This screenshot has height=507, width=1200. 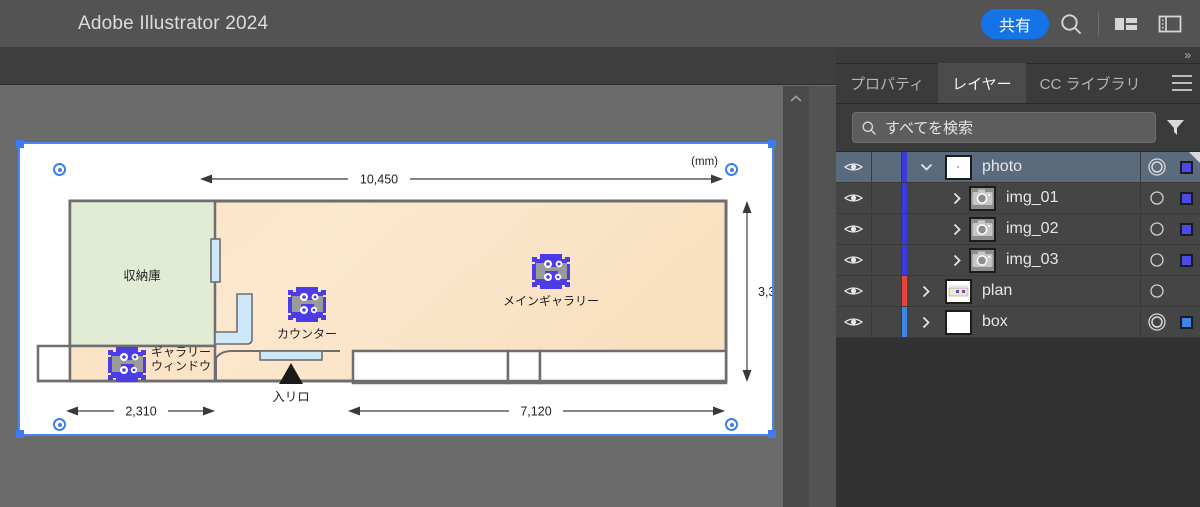 I want to click on page-title: Adobe Illustrator 2024, so click(x=173, y=23).